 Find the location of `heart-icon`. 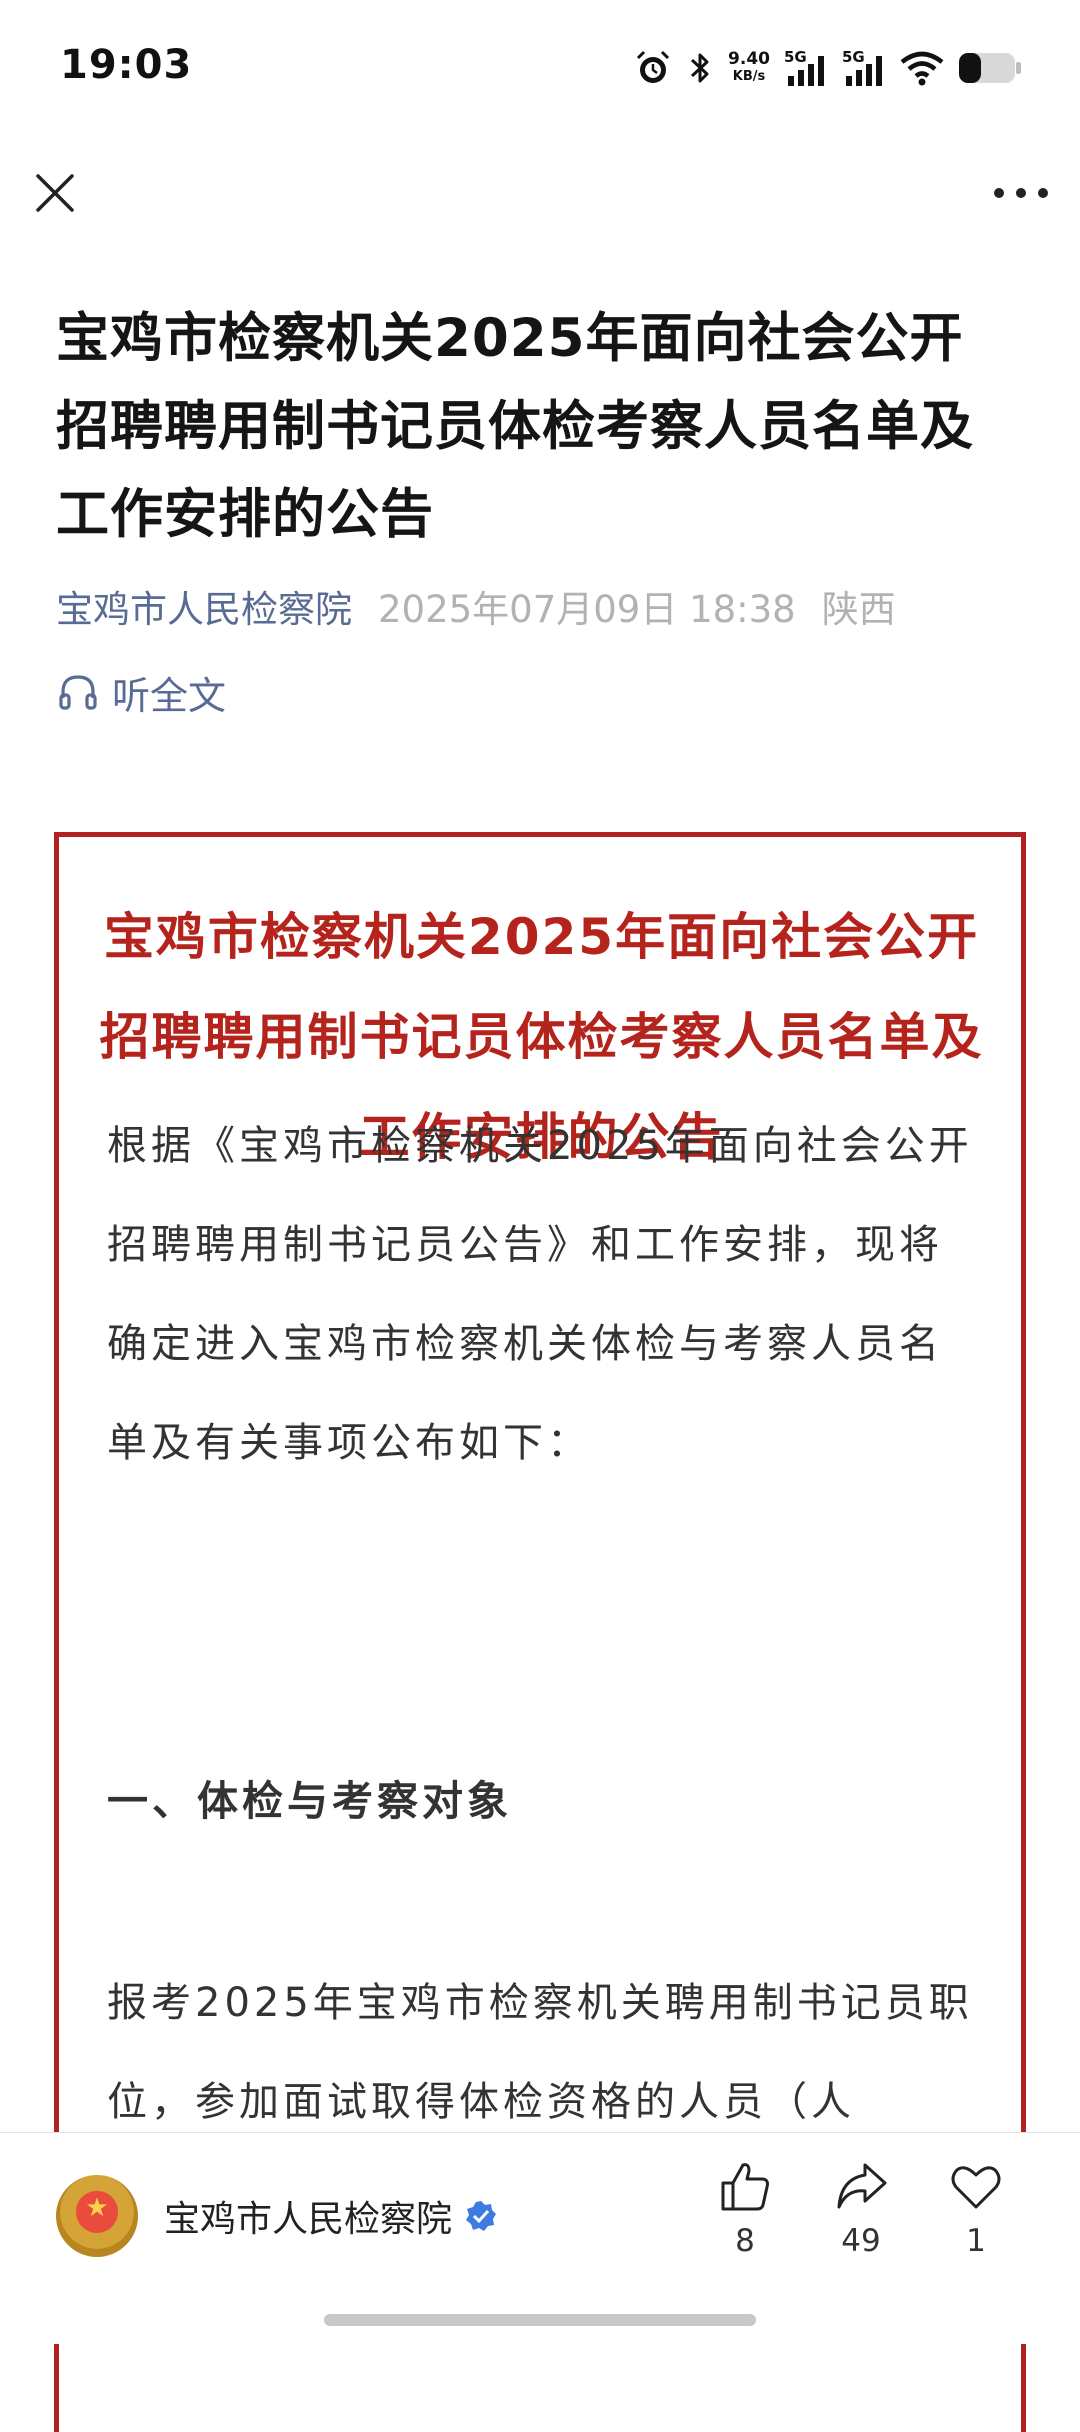

heart-icon is located at coordinates (976, 2187).